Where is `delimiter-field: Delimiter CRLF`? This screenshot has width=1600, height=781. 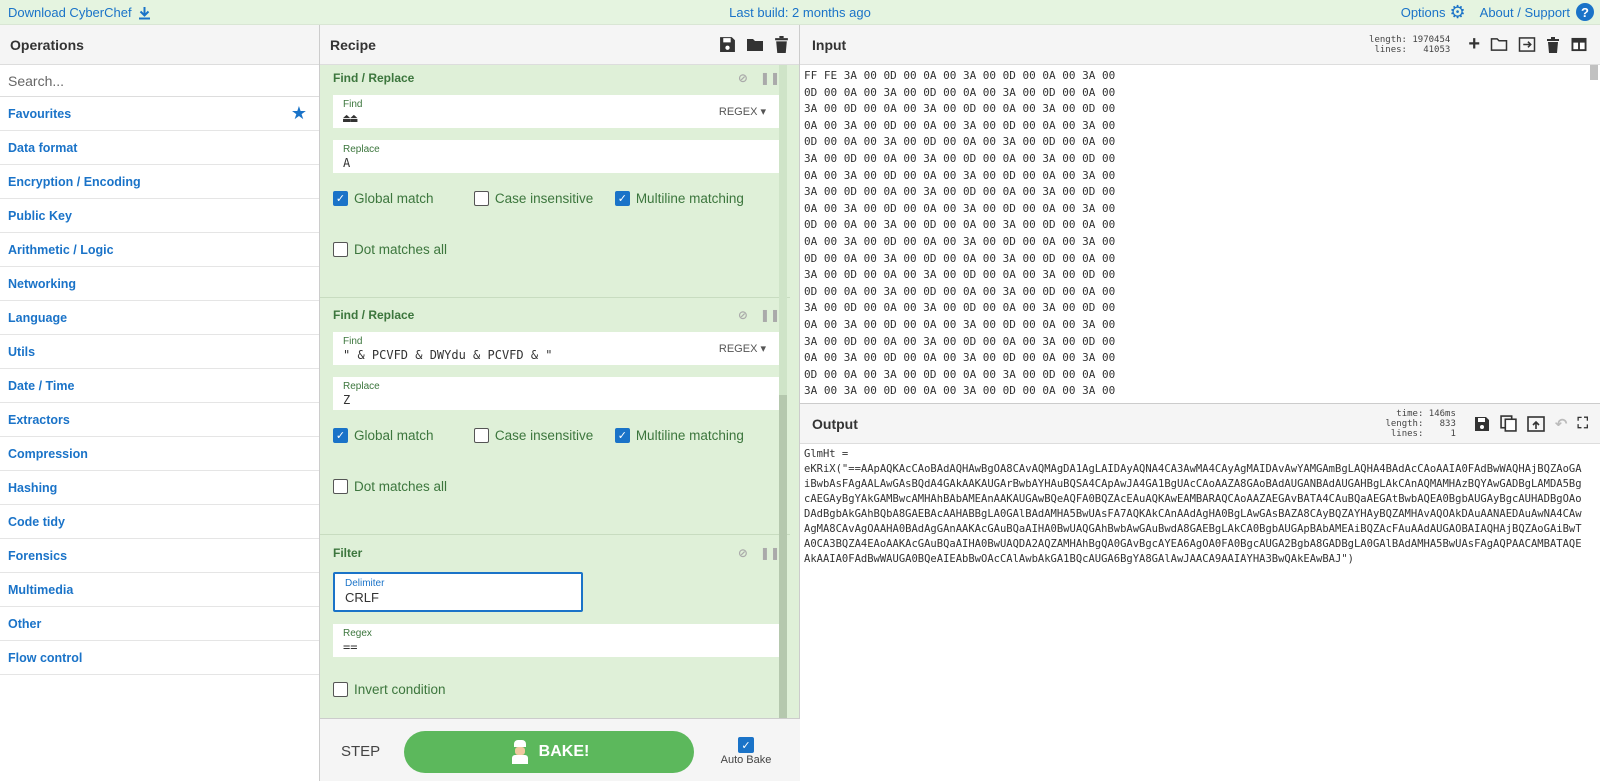 delimiter-field: Delimiter CRLF is located at coordinates (458, 592).